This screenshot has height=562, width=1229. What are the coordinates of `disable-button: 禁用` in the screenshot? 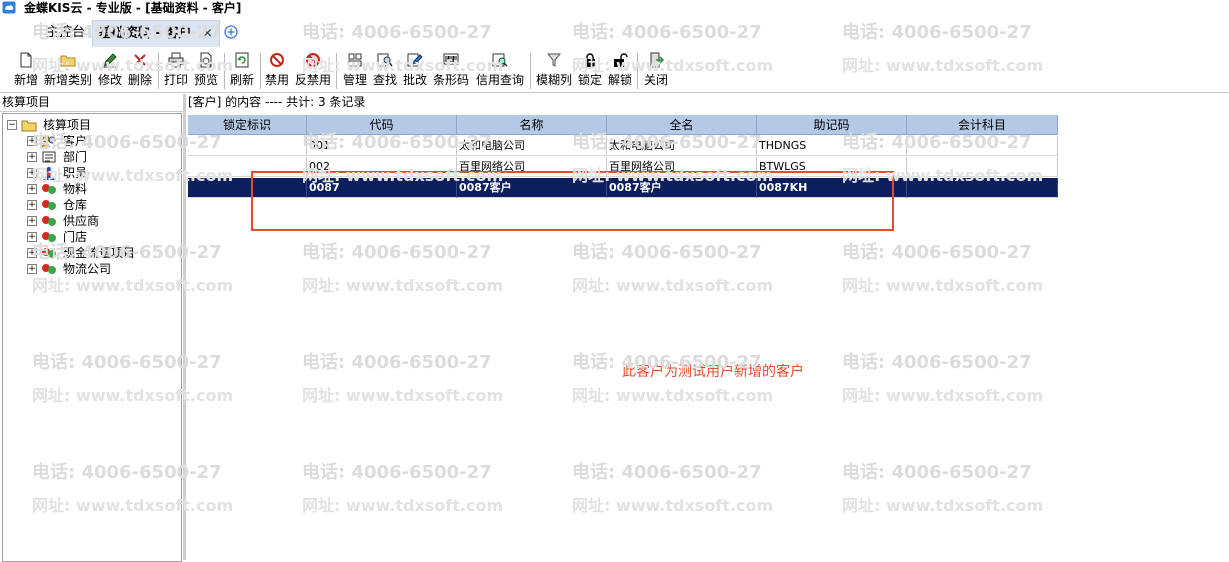 It's located at (277, 70).